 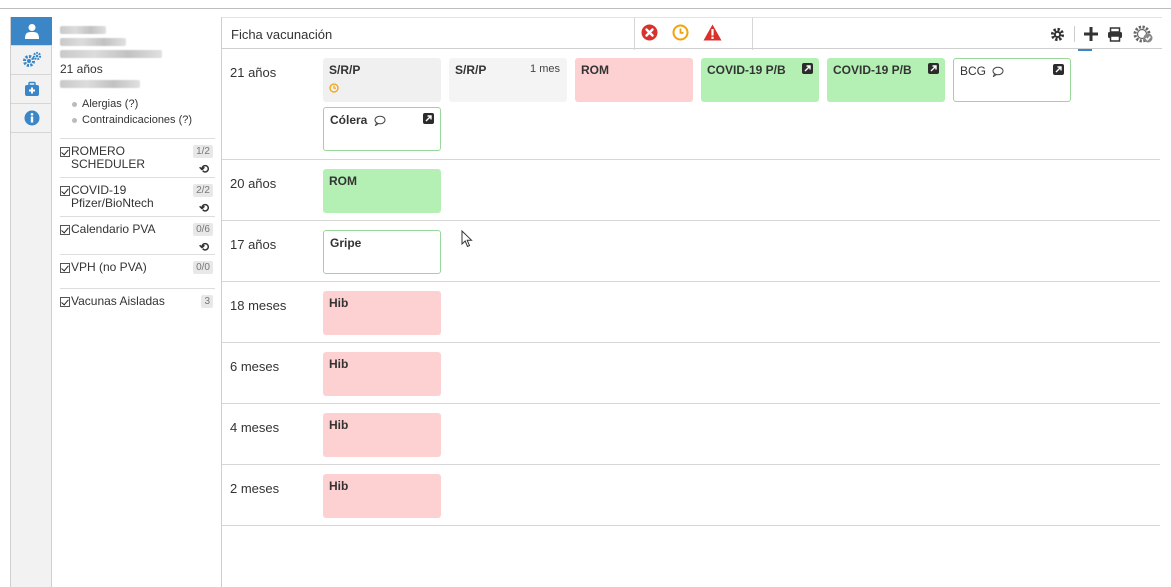 I want to click on panel-header: Ficha vacunación, so click(x=692, y=34).